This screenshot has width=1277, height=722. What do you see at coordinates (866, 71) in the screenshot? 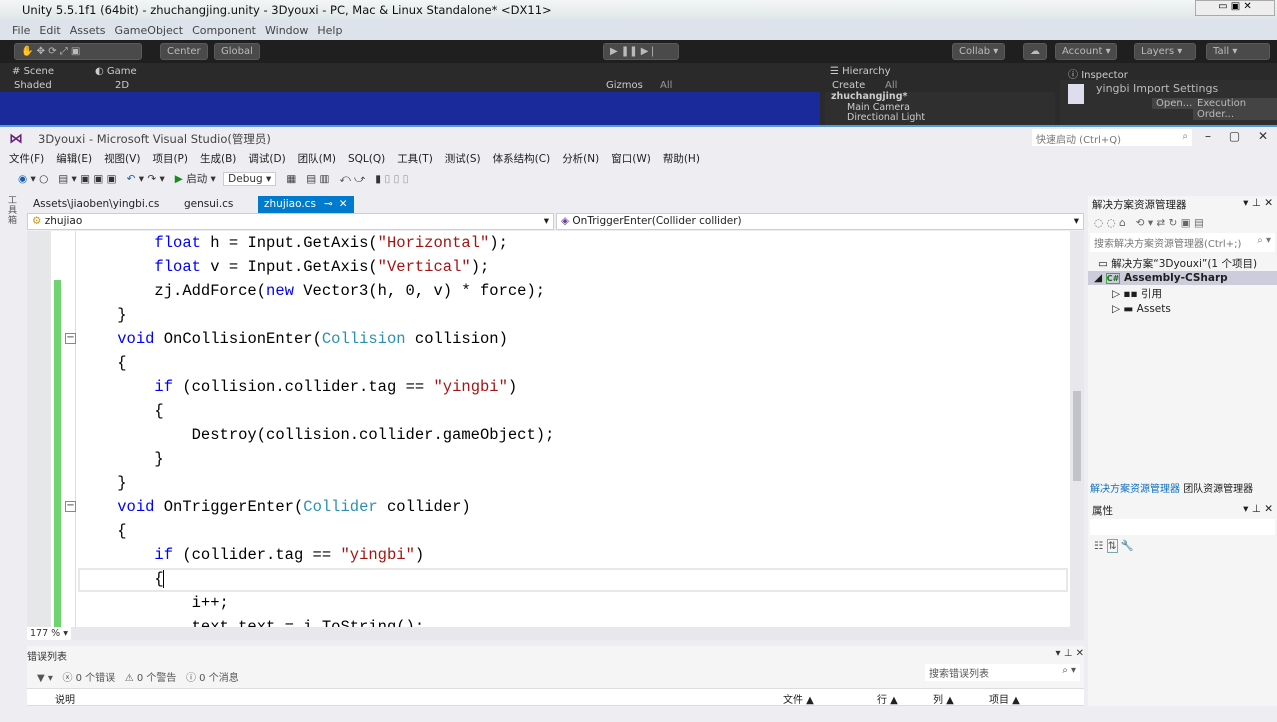
I see `tab-hierarchy-label: Hierarchy` at bounding box center [866, 71].